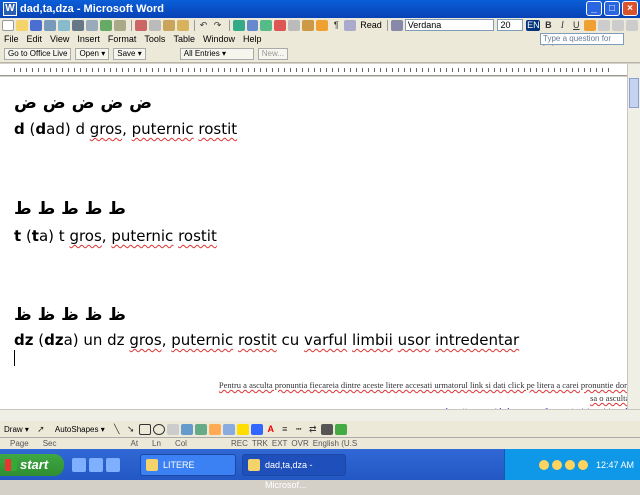 The image size is (640, 495). I want to click on latin-letter: d, so click(41, 129).